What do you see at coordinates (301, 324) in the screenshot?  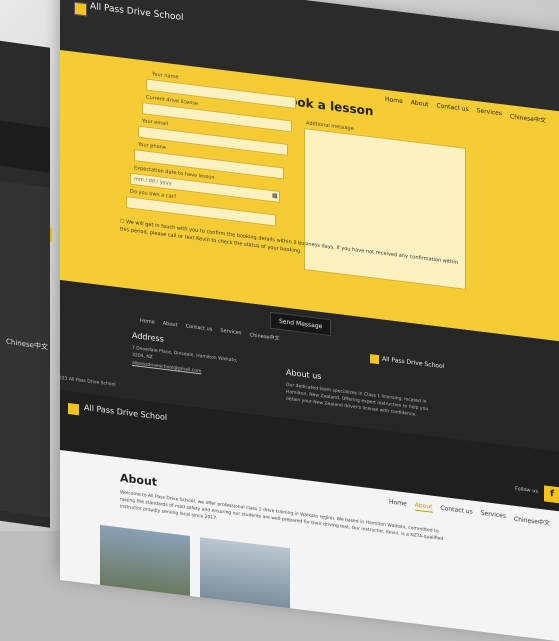 I see `send-message-button: Send Message` at bounding box center [301, 324].